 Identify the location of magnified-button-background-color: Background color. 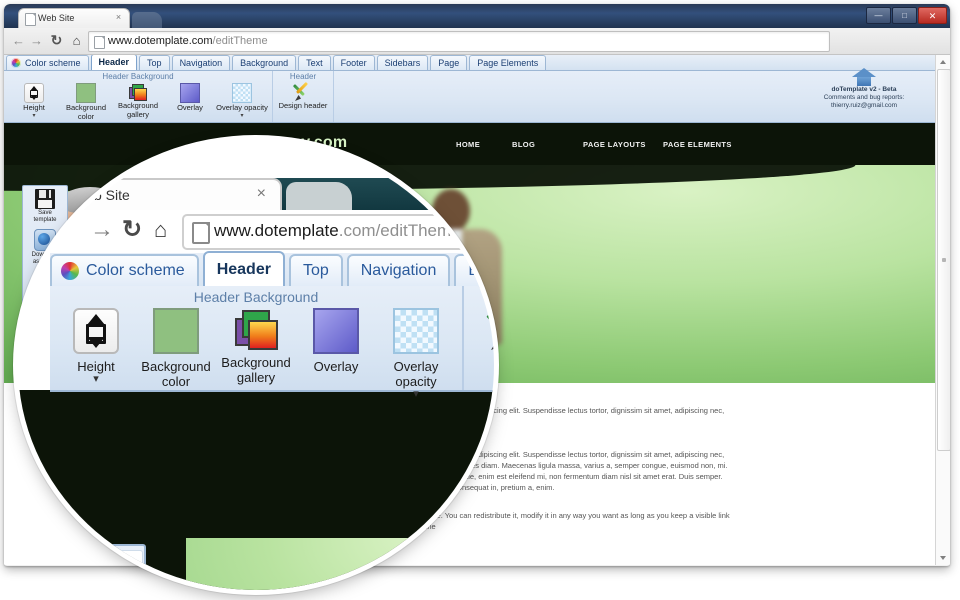
(176, 348).